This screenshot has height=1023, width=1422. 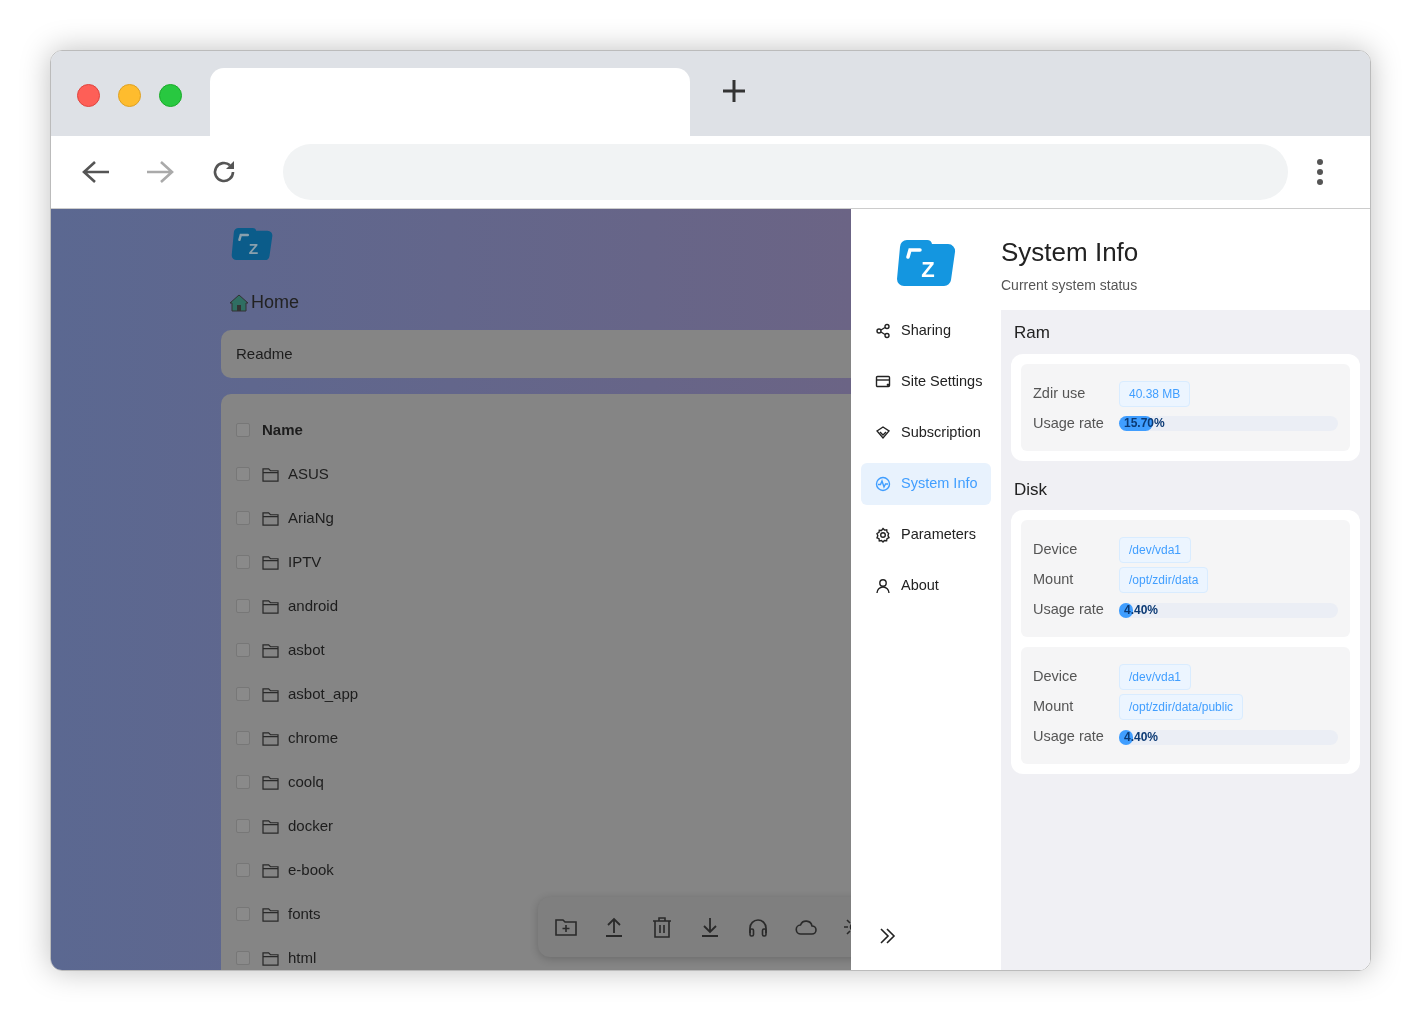 What do you see at coordinates (1181, 707) in the screenshot?
I see `value-tag: /opt/zdir/data/public` at bounding box center [1181, 707].